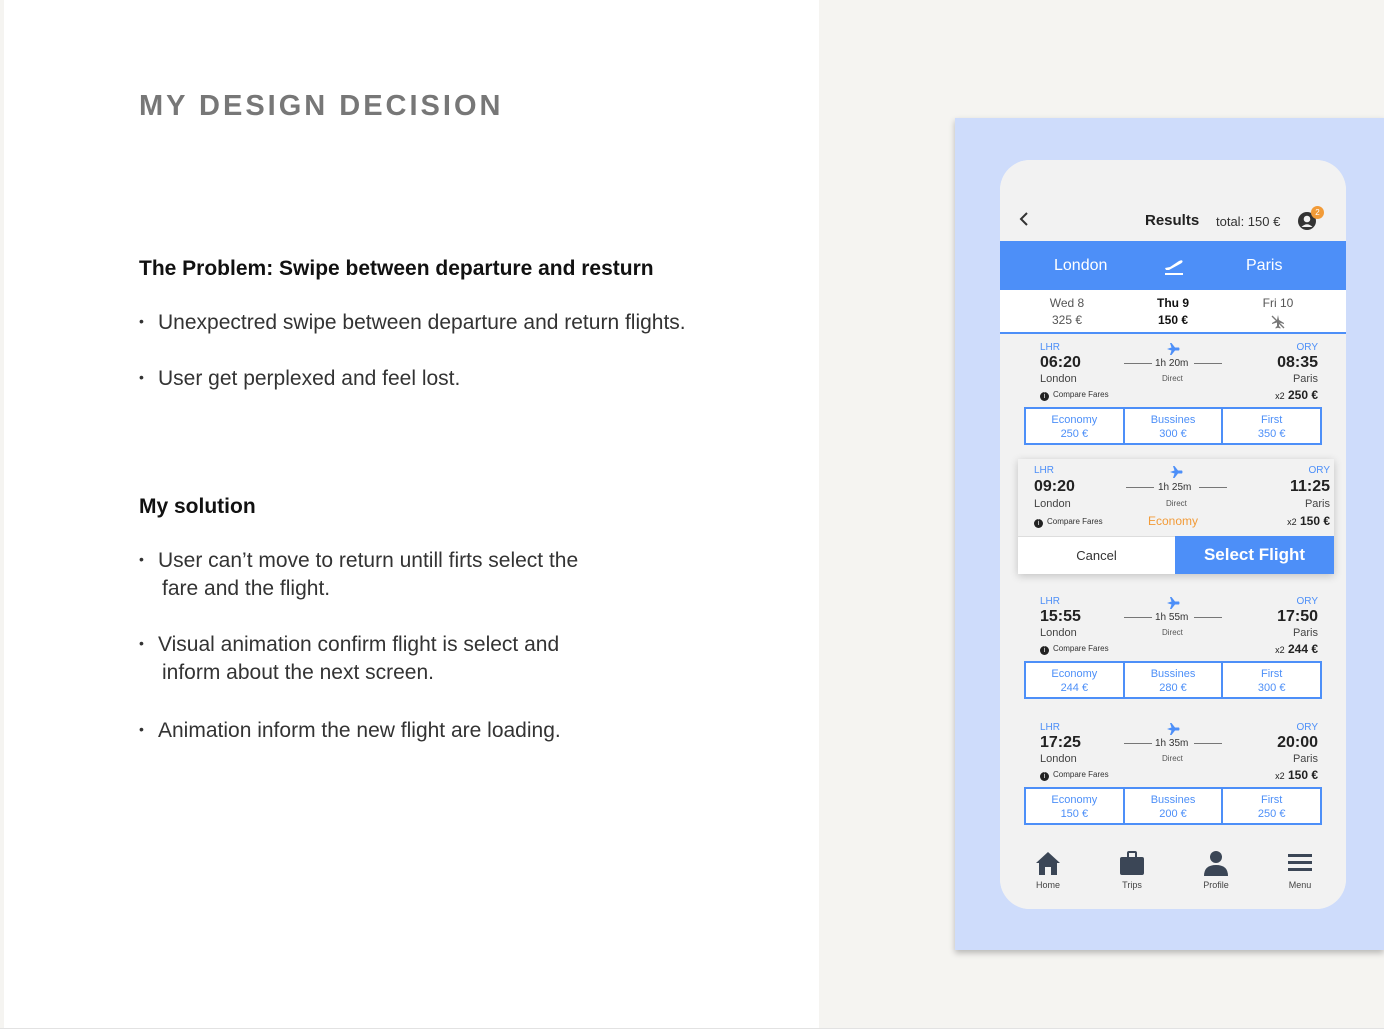  I want to click on total-price: total: 150 €, so click(1248, 221).